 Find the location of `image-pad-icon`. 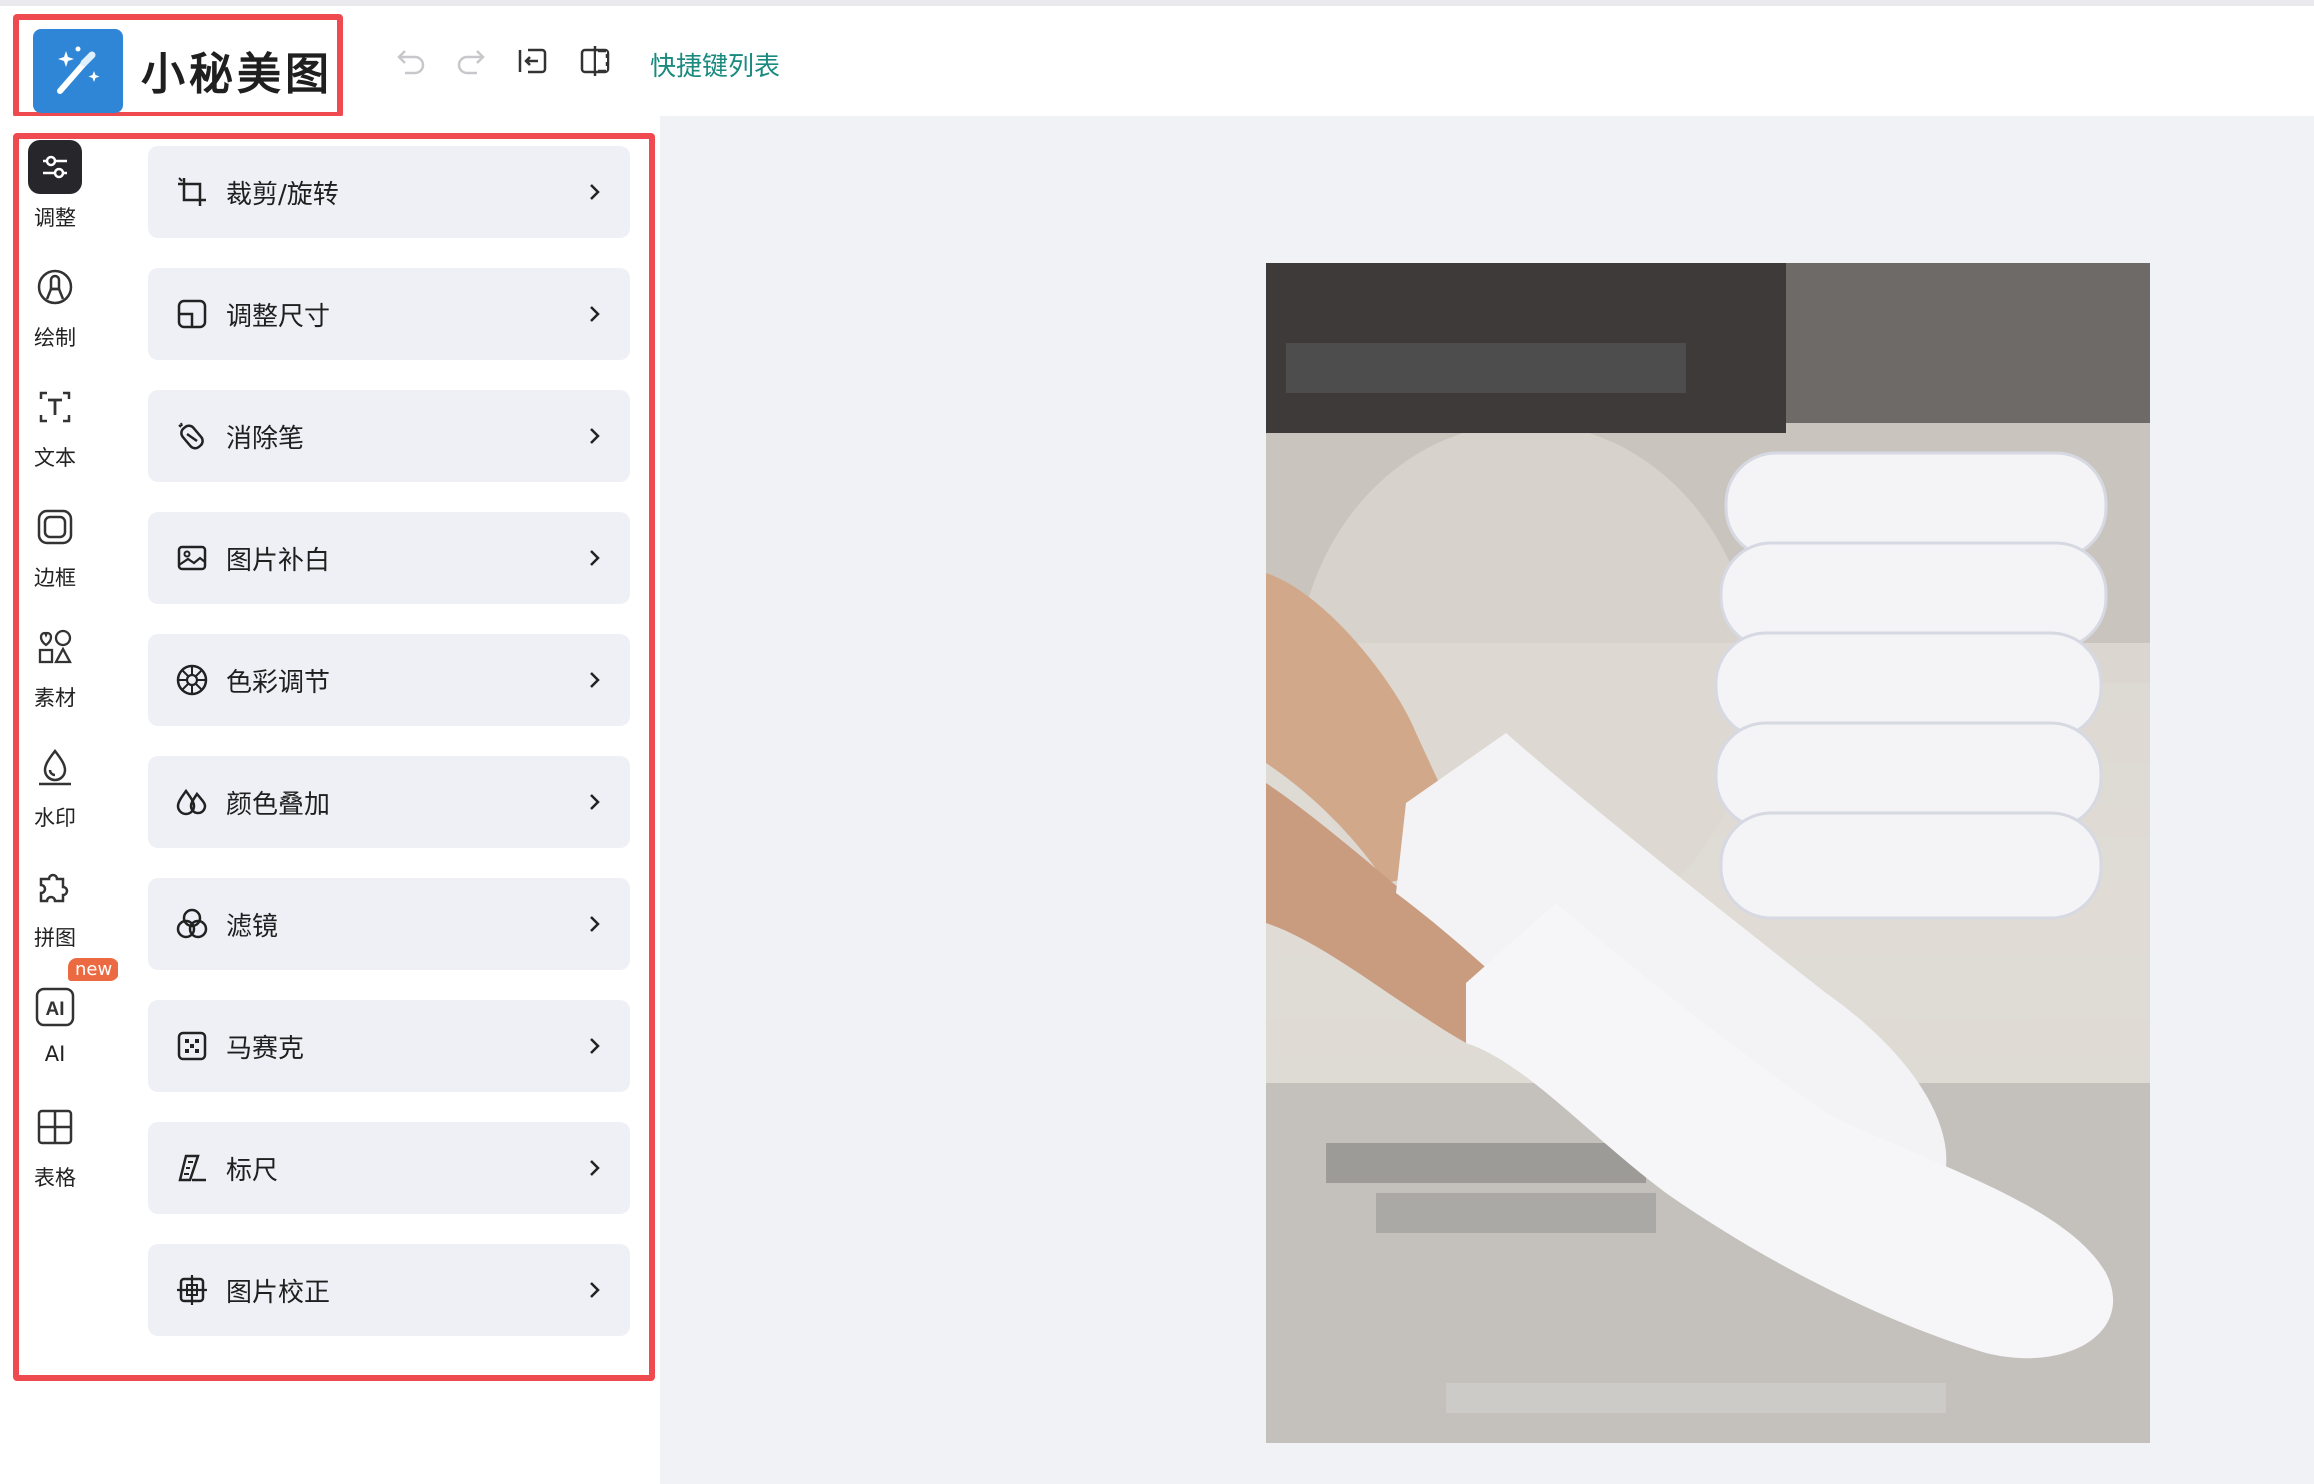

image-pad-icon is located at coordinates (192, 558).